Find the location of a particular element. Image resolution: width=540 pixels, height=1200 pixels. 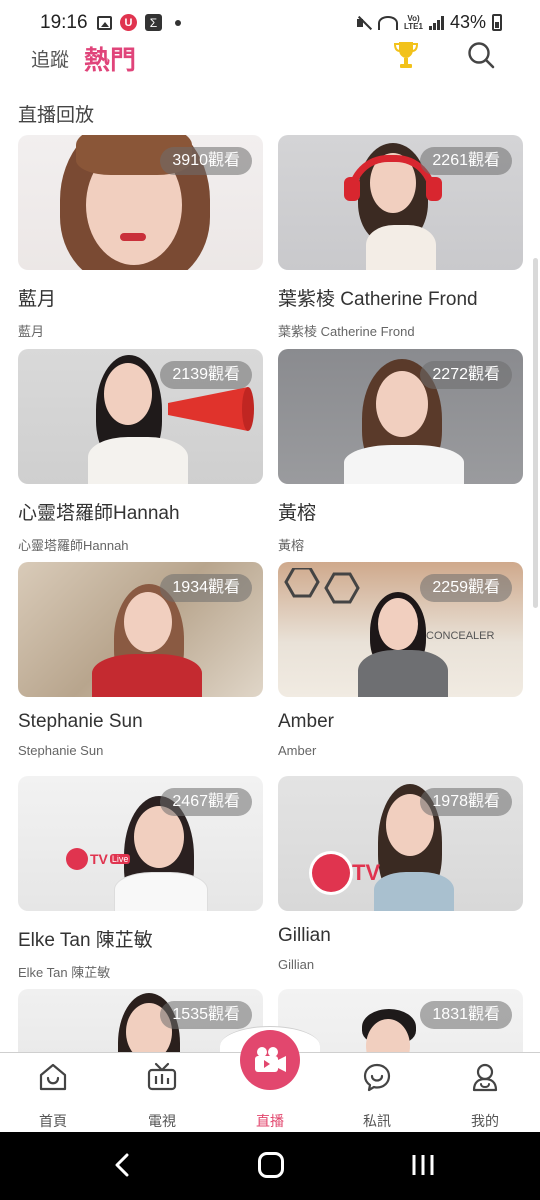

live-camera-icon is located at coordinates (270, 1059).